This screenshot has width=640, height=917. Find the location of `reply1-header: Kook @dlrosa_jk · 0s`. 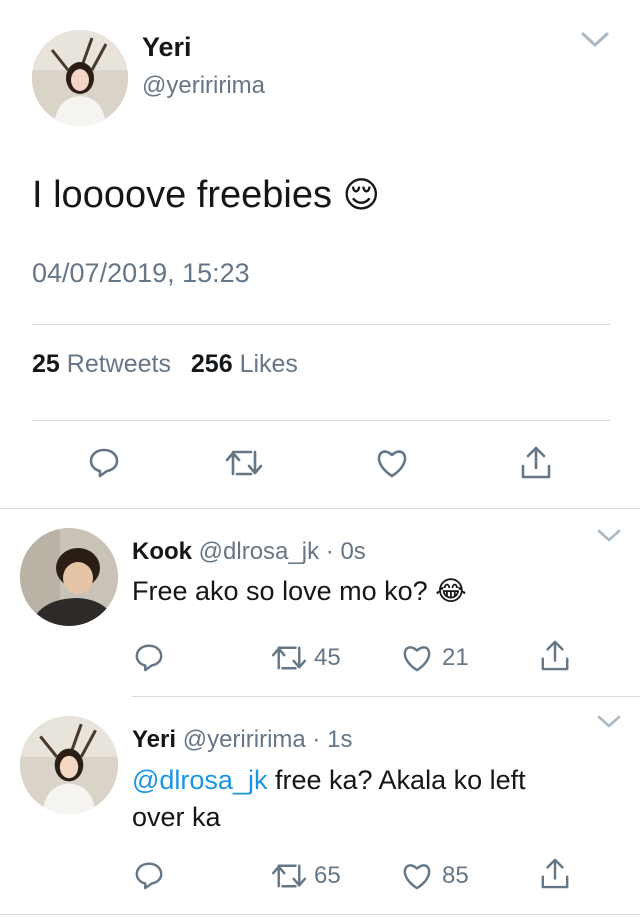

reply1-header: Kook @dlrosa_jk · 0s is located at coordinates (249, 552).